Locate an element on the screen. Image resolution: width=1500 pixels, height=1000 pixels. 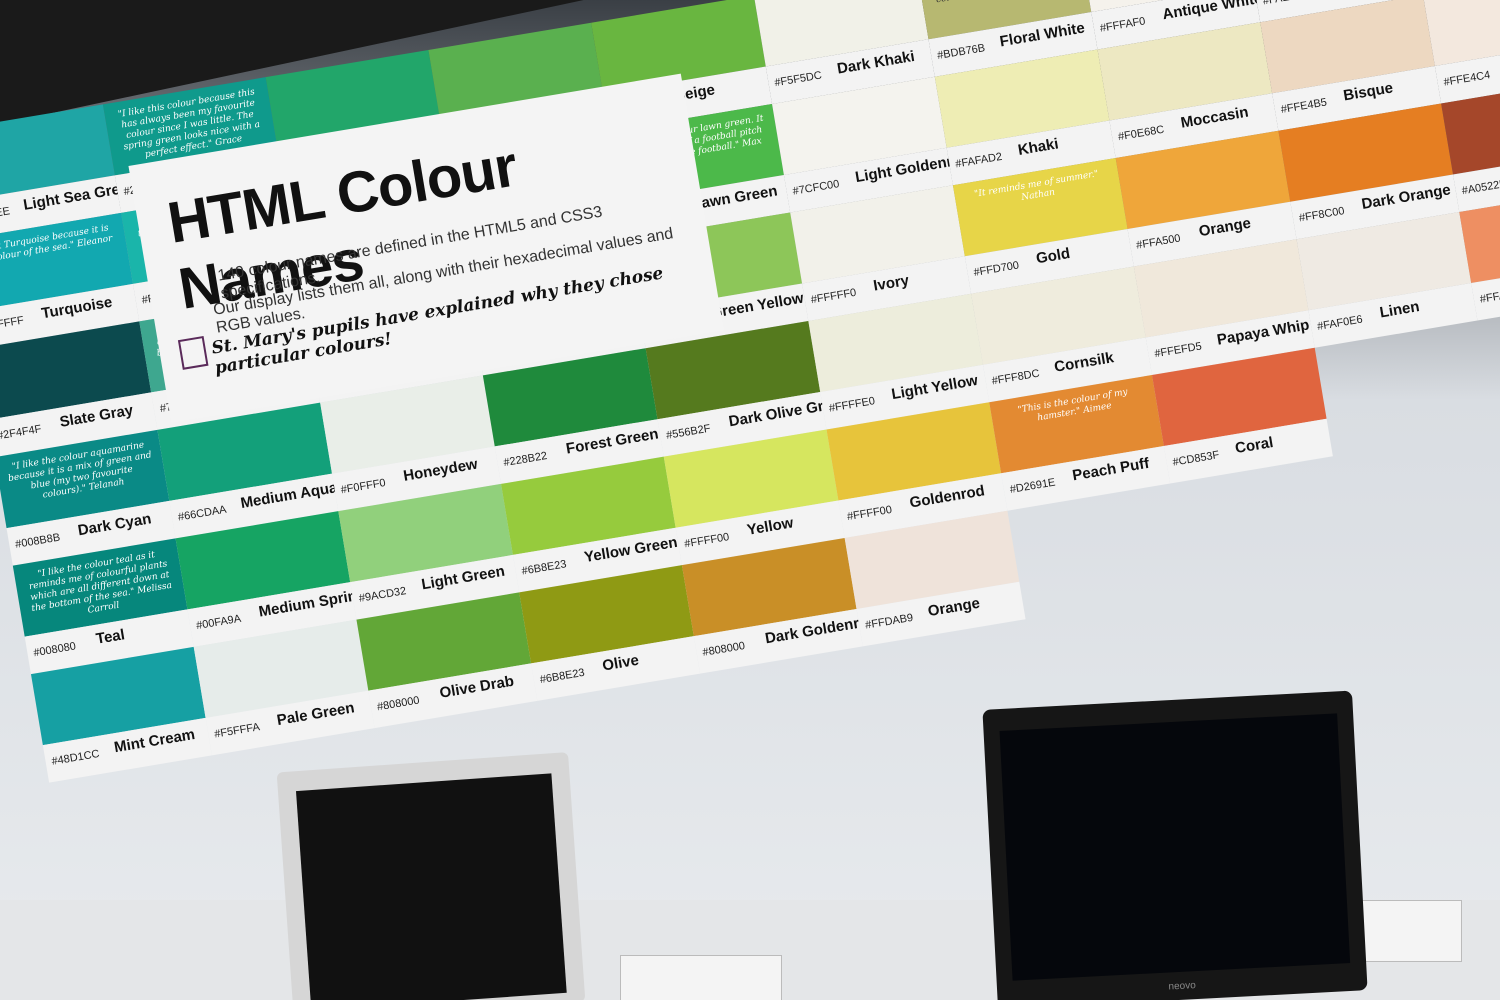
hex-code: #FFFFE0 is located at coordinates (852, 405).